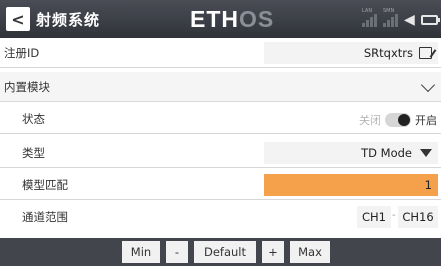  I want to click on register-id-field: SRtqxtrs, so click(351, 53).